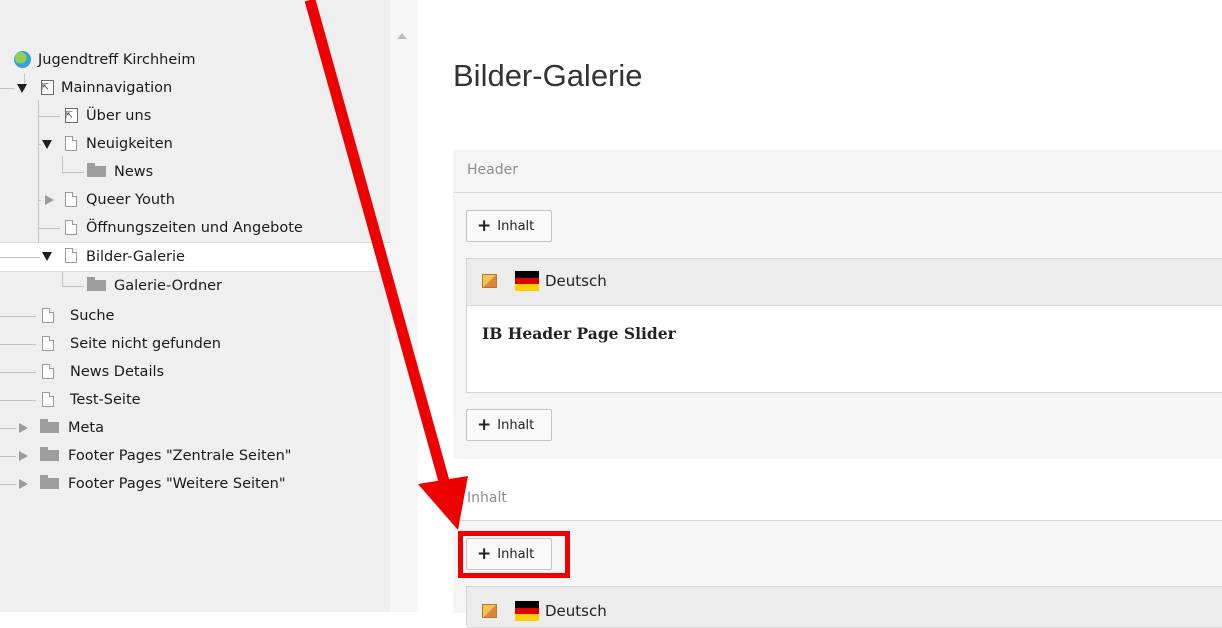 The width and height of the screenshot is (1222, 628). Describe the element at coordinates (135, 257) in the screenshot. I see `tree-item-label: Bilder-Galerie` at that location.